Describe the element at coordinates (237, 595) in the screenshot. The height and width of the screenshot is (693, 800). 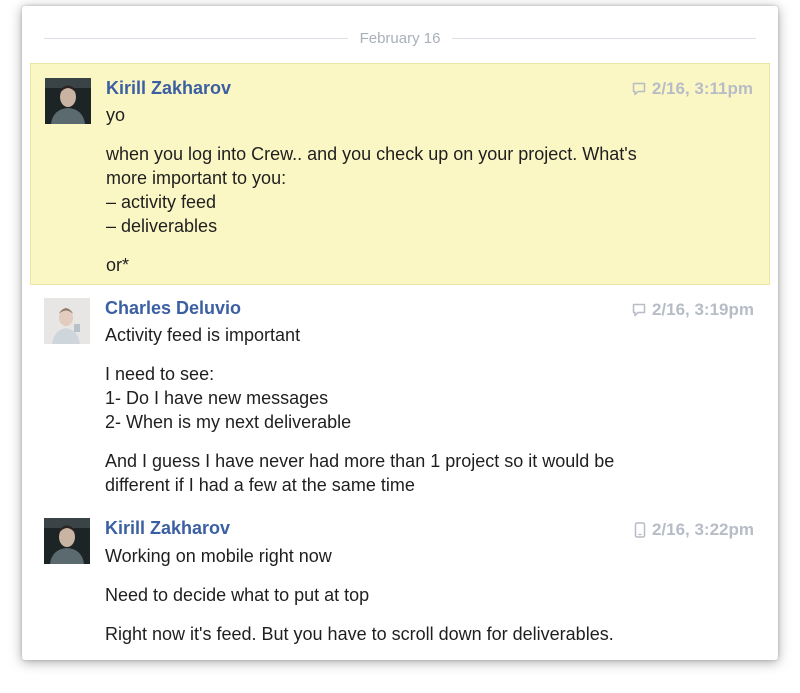
I see `message-line: Need to decide what to put at top` at that location.